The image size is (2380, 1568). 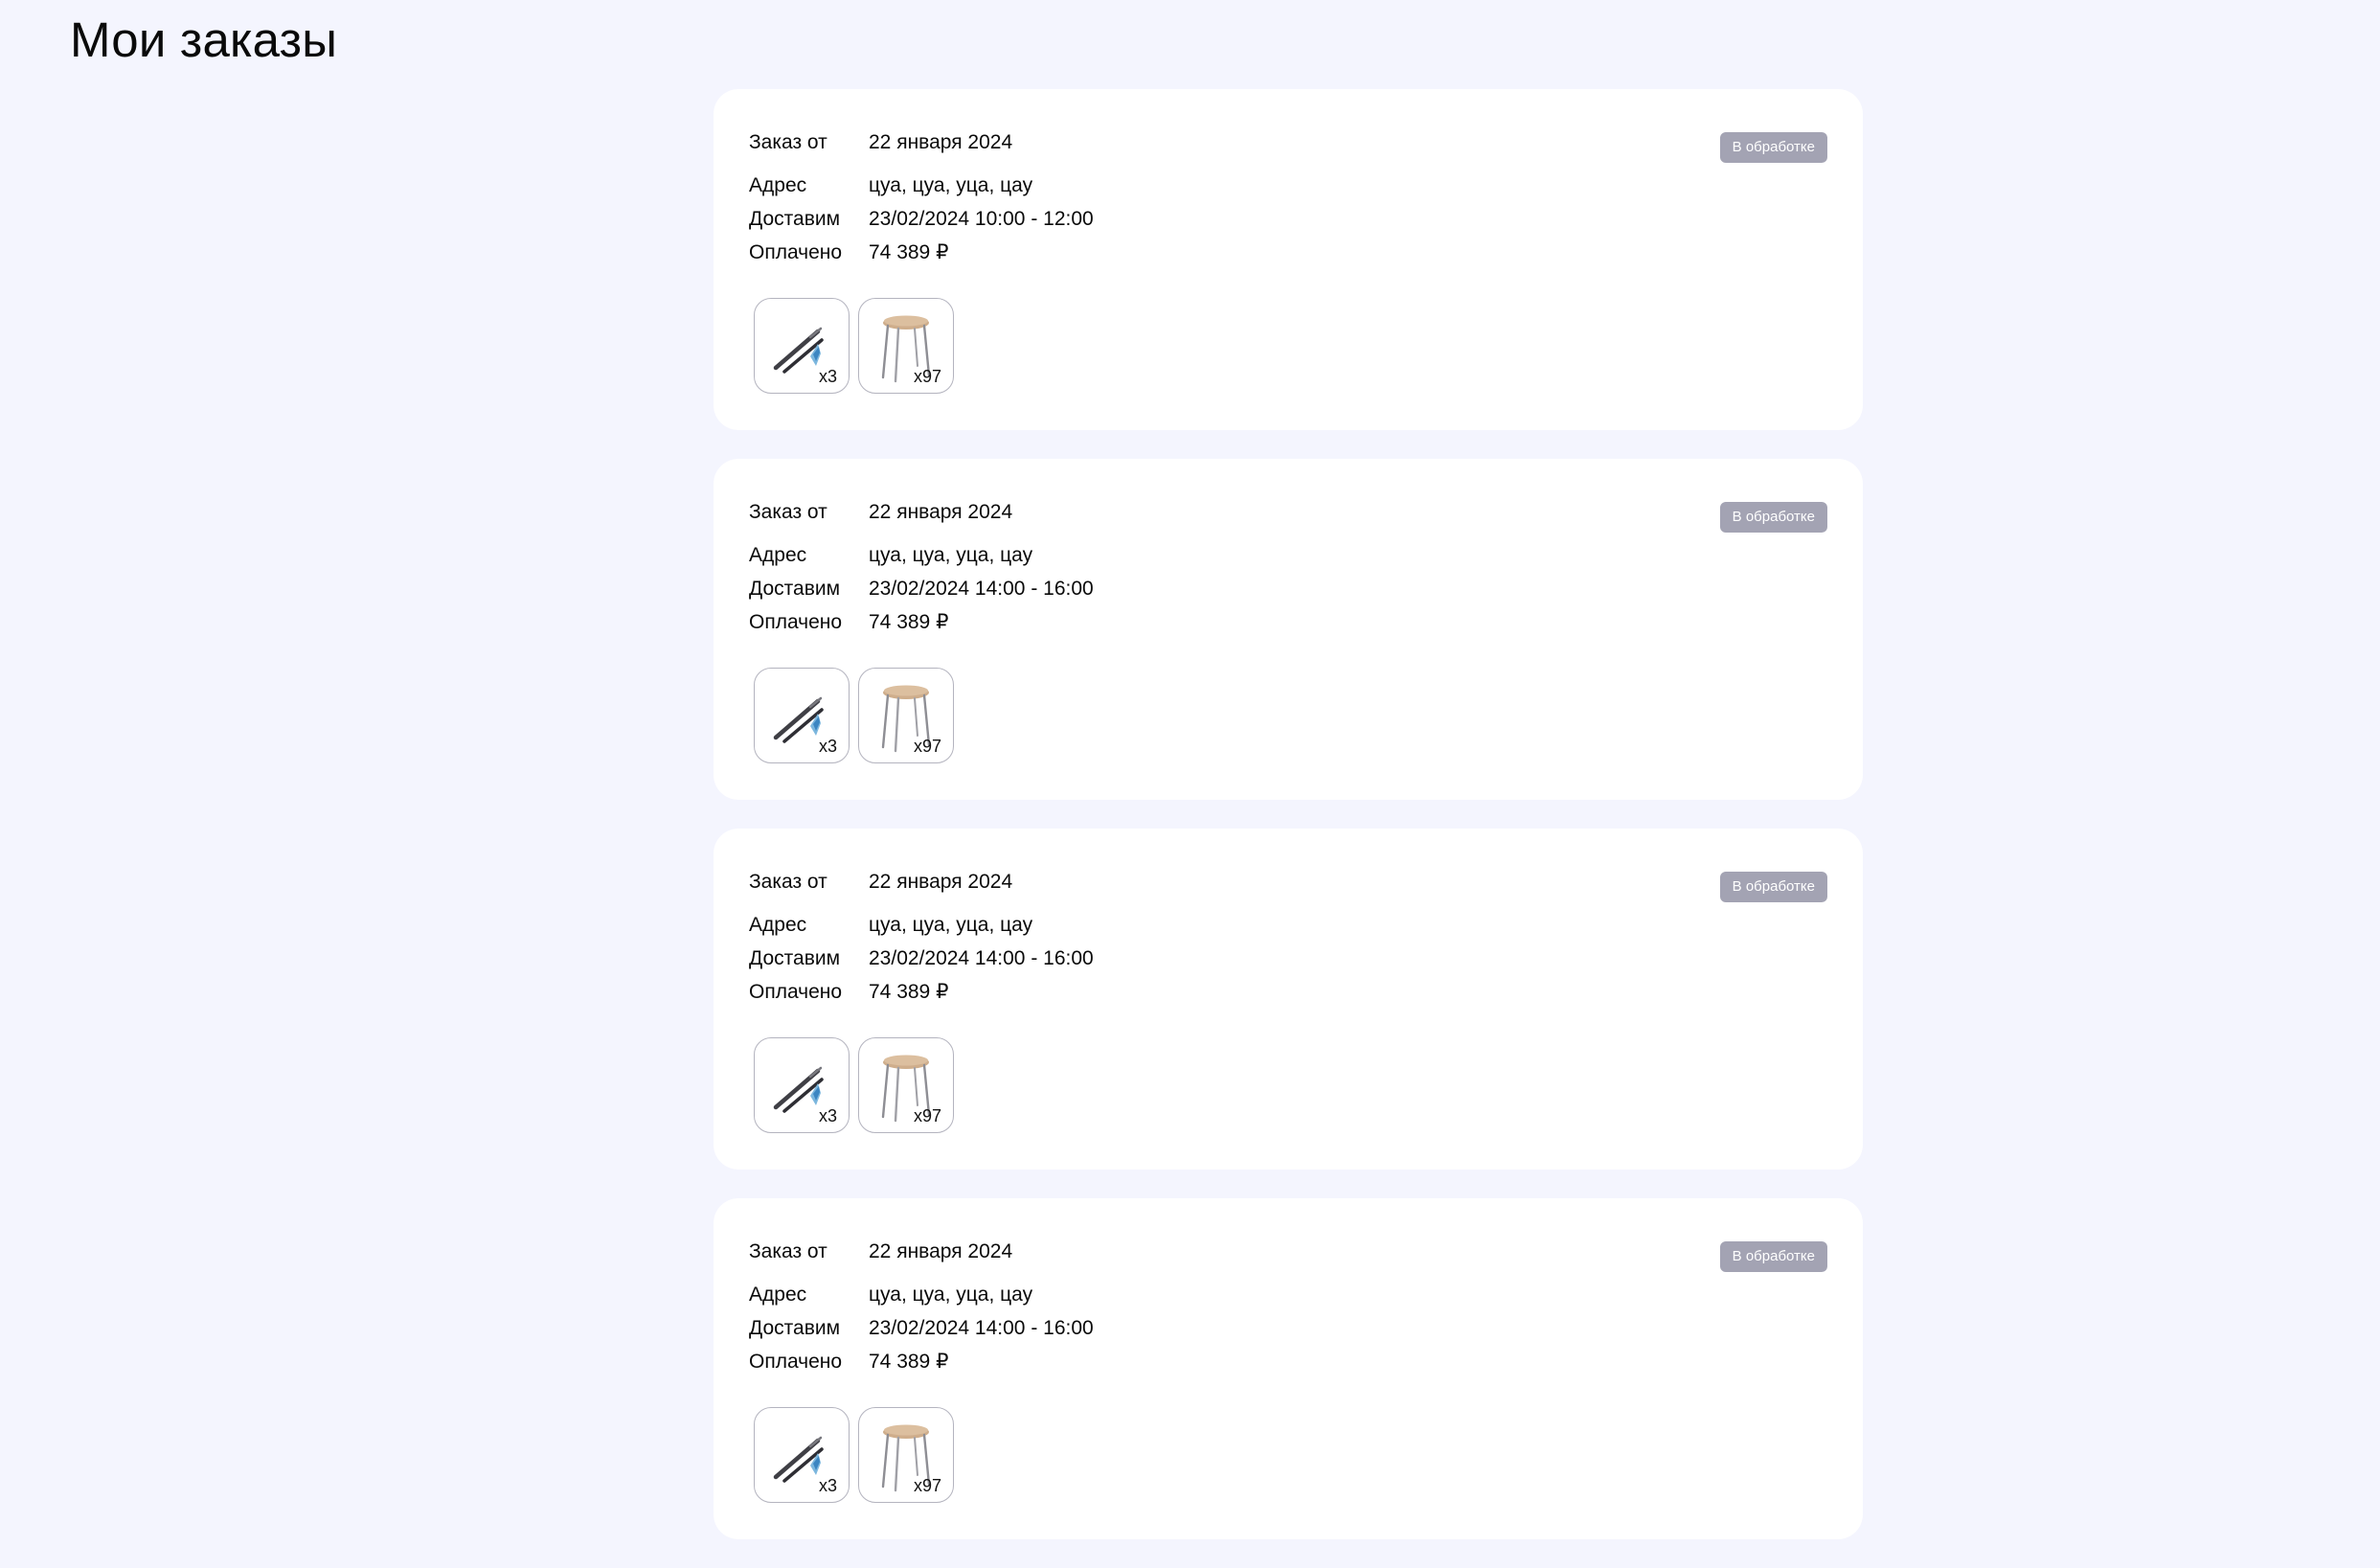 I want to click on order-delivery-value: 23/02/2024 10:00 - 12:00, so click(x=981, y=219).